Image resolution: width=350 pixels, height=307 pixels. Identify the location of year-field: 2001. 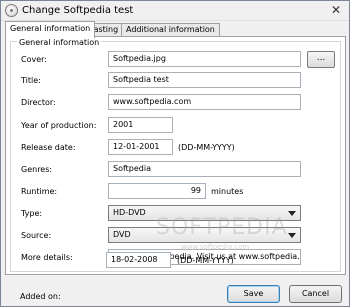
(140, 125).